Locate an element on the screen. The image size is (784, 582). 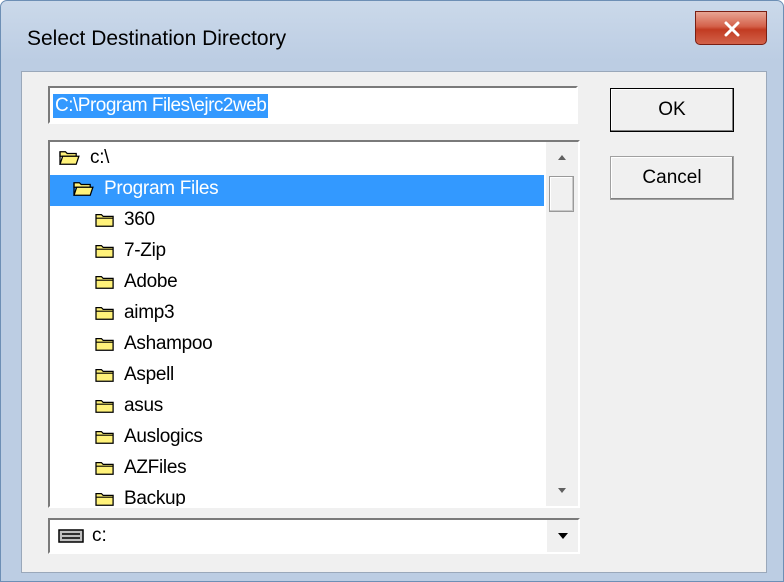
directory-list-item-label: Auslogics is located at coordinates (163, 436).